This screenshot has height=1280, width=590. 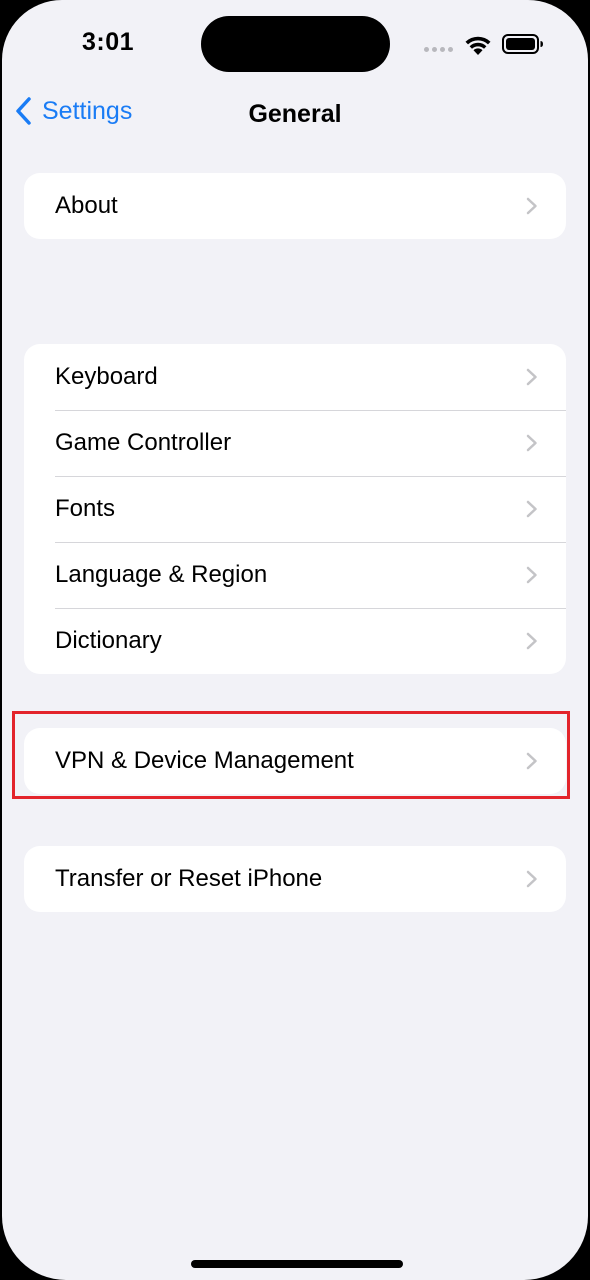 What do you see at coordinates (106, 376) in the screenshot?
I see `list-item-label: Keyboard` at bounding box center [106, 376].